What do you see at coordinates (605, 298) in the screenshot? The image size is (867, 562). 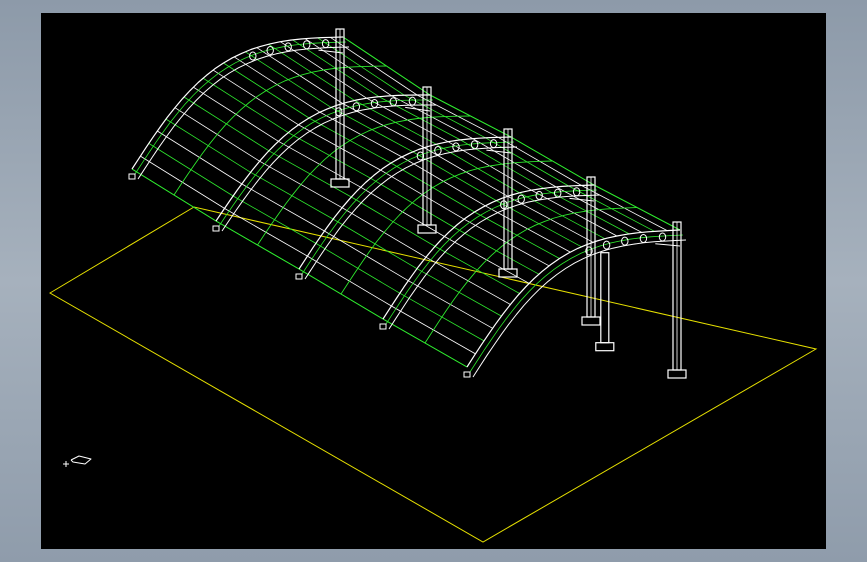 I see `column` at bounding box center [605, 298].